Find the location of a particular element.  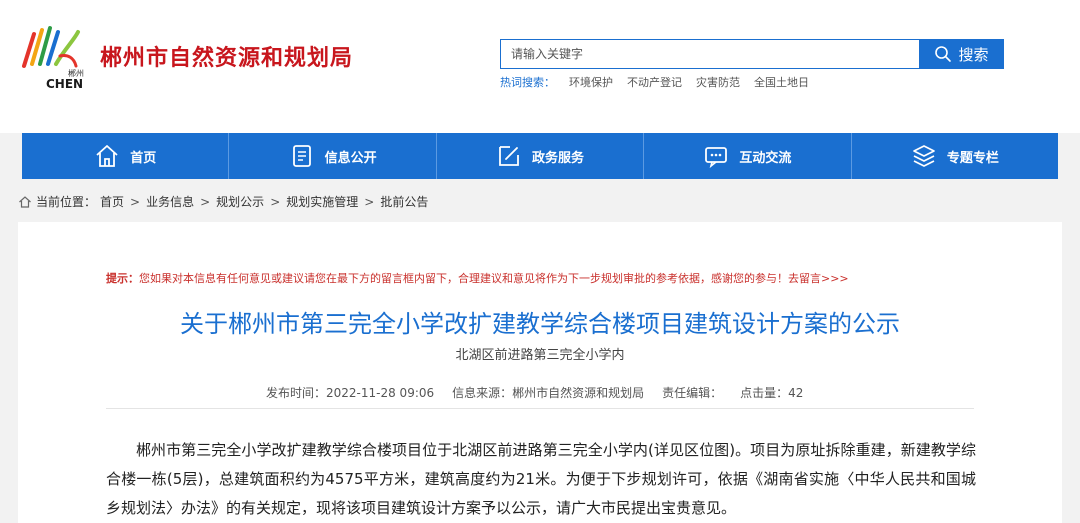

responsible-editor: 责任编辑： is located at coordinates (692, 393).